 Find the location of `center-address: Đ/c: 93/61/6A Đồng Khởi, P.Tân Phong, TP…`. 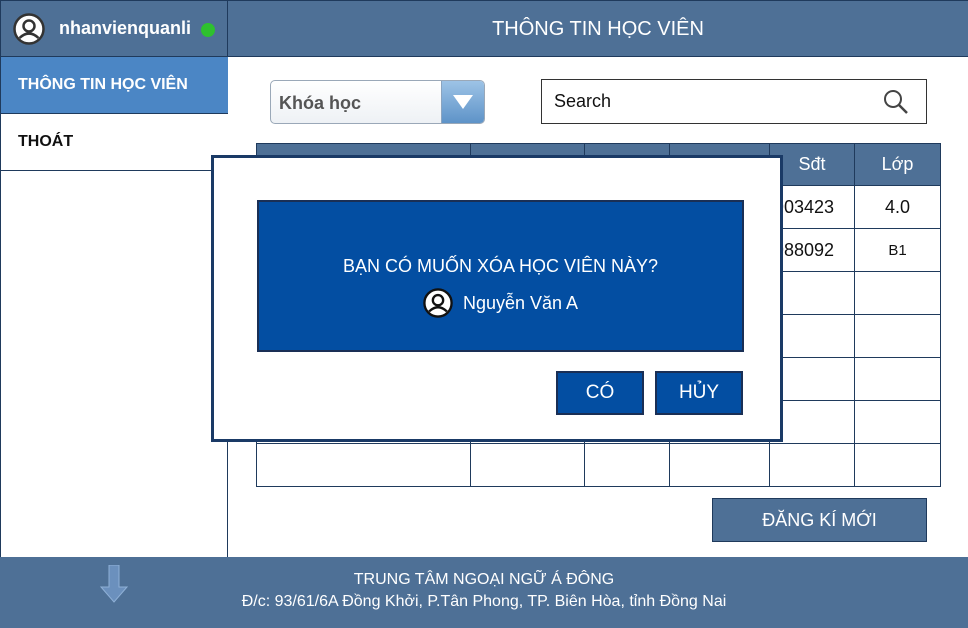

center-address: Đ/c: 93/61/6A Đồng Khởi, P.Tân Phong, TP… is located at coordinates (484, 601).